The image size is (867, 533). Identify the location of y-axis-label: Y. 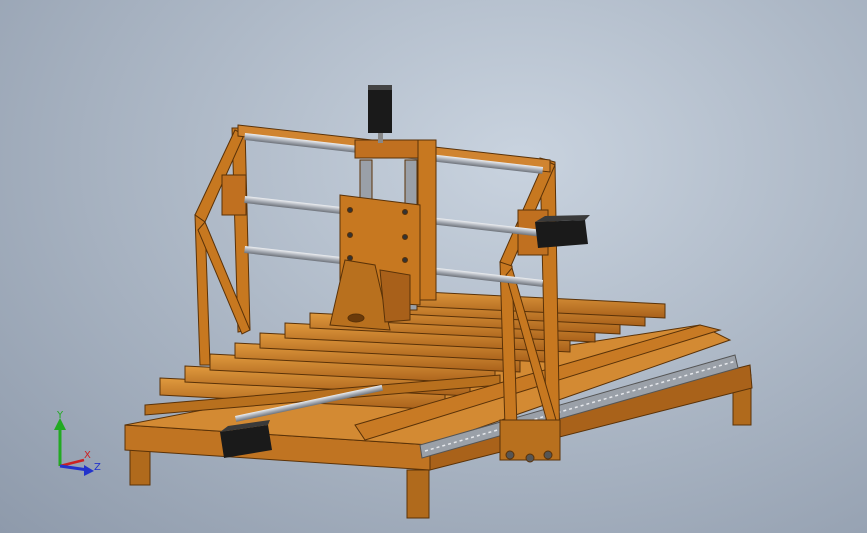
(60, 415).